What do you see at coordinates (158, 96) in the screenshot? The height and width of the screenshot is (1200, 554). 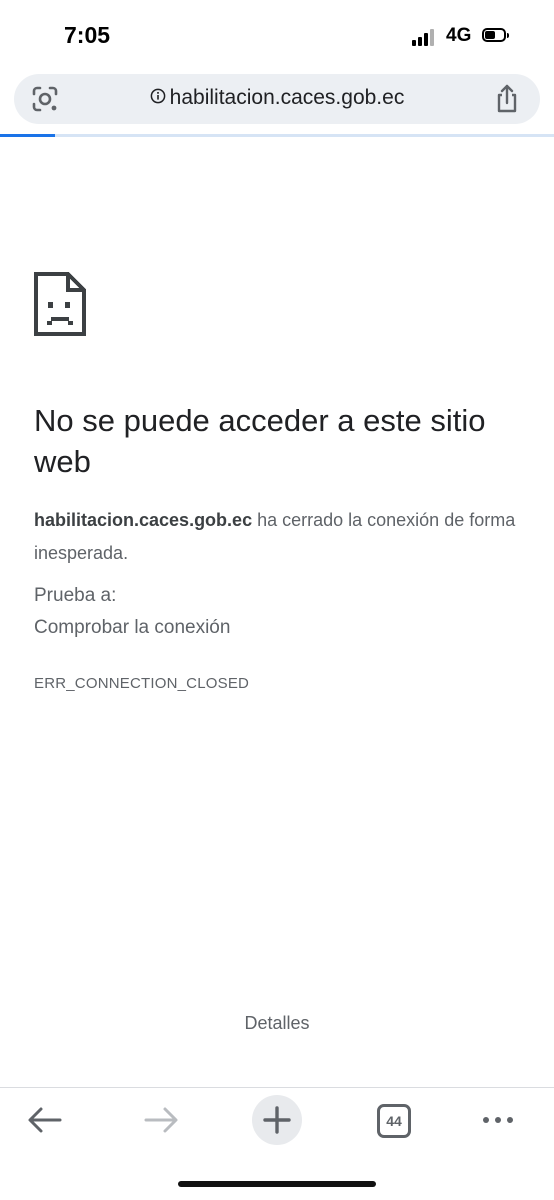 I see `info-icon` at bounding box center [158, 96].